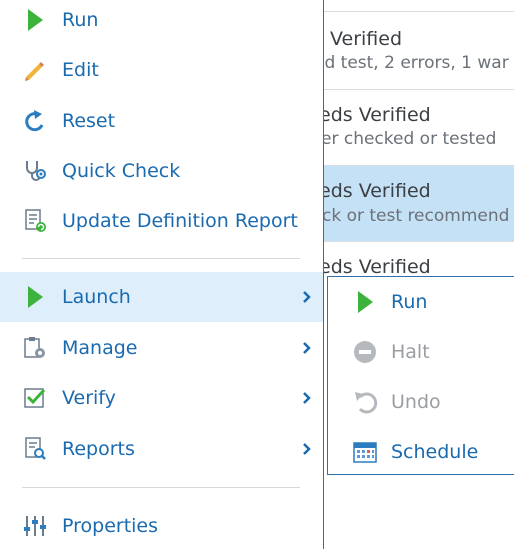 The height and width of the screenshot is (549, 514). What do you see at coordinates (411, 63) in the screenshot?
I see `row-subtitle: ed test, 2 errors, 1 war` at bounding box center [411, 63].